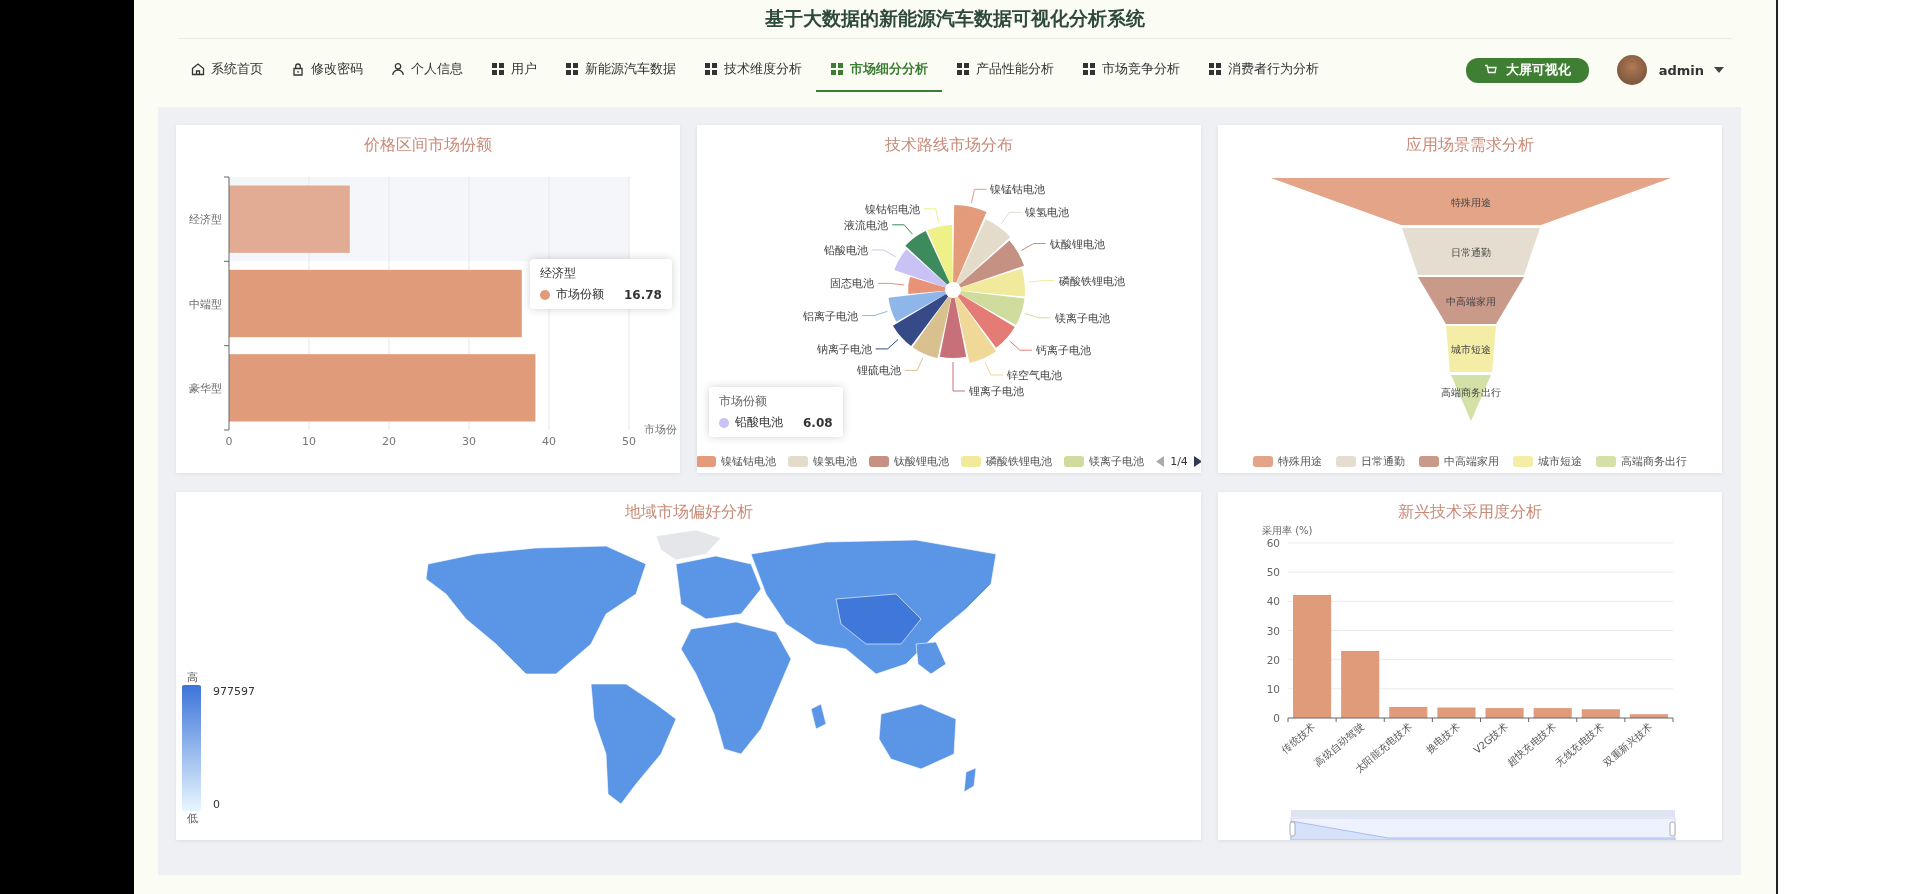 The height and width of the screenshot is (894, 1910). I want to click on tick-label: 0, so click(229, 441).